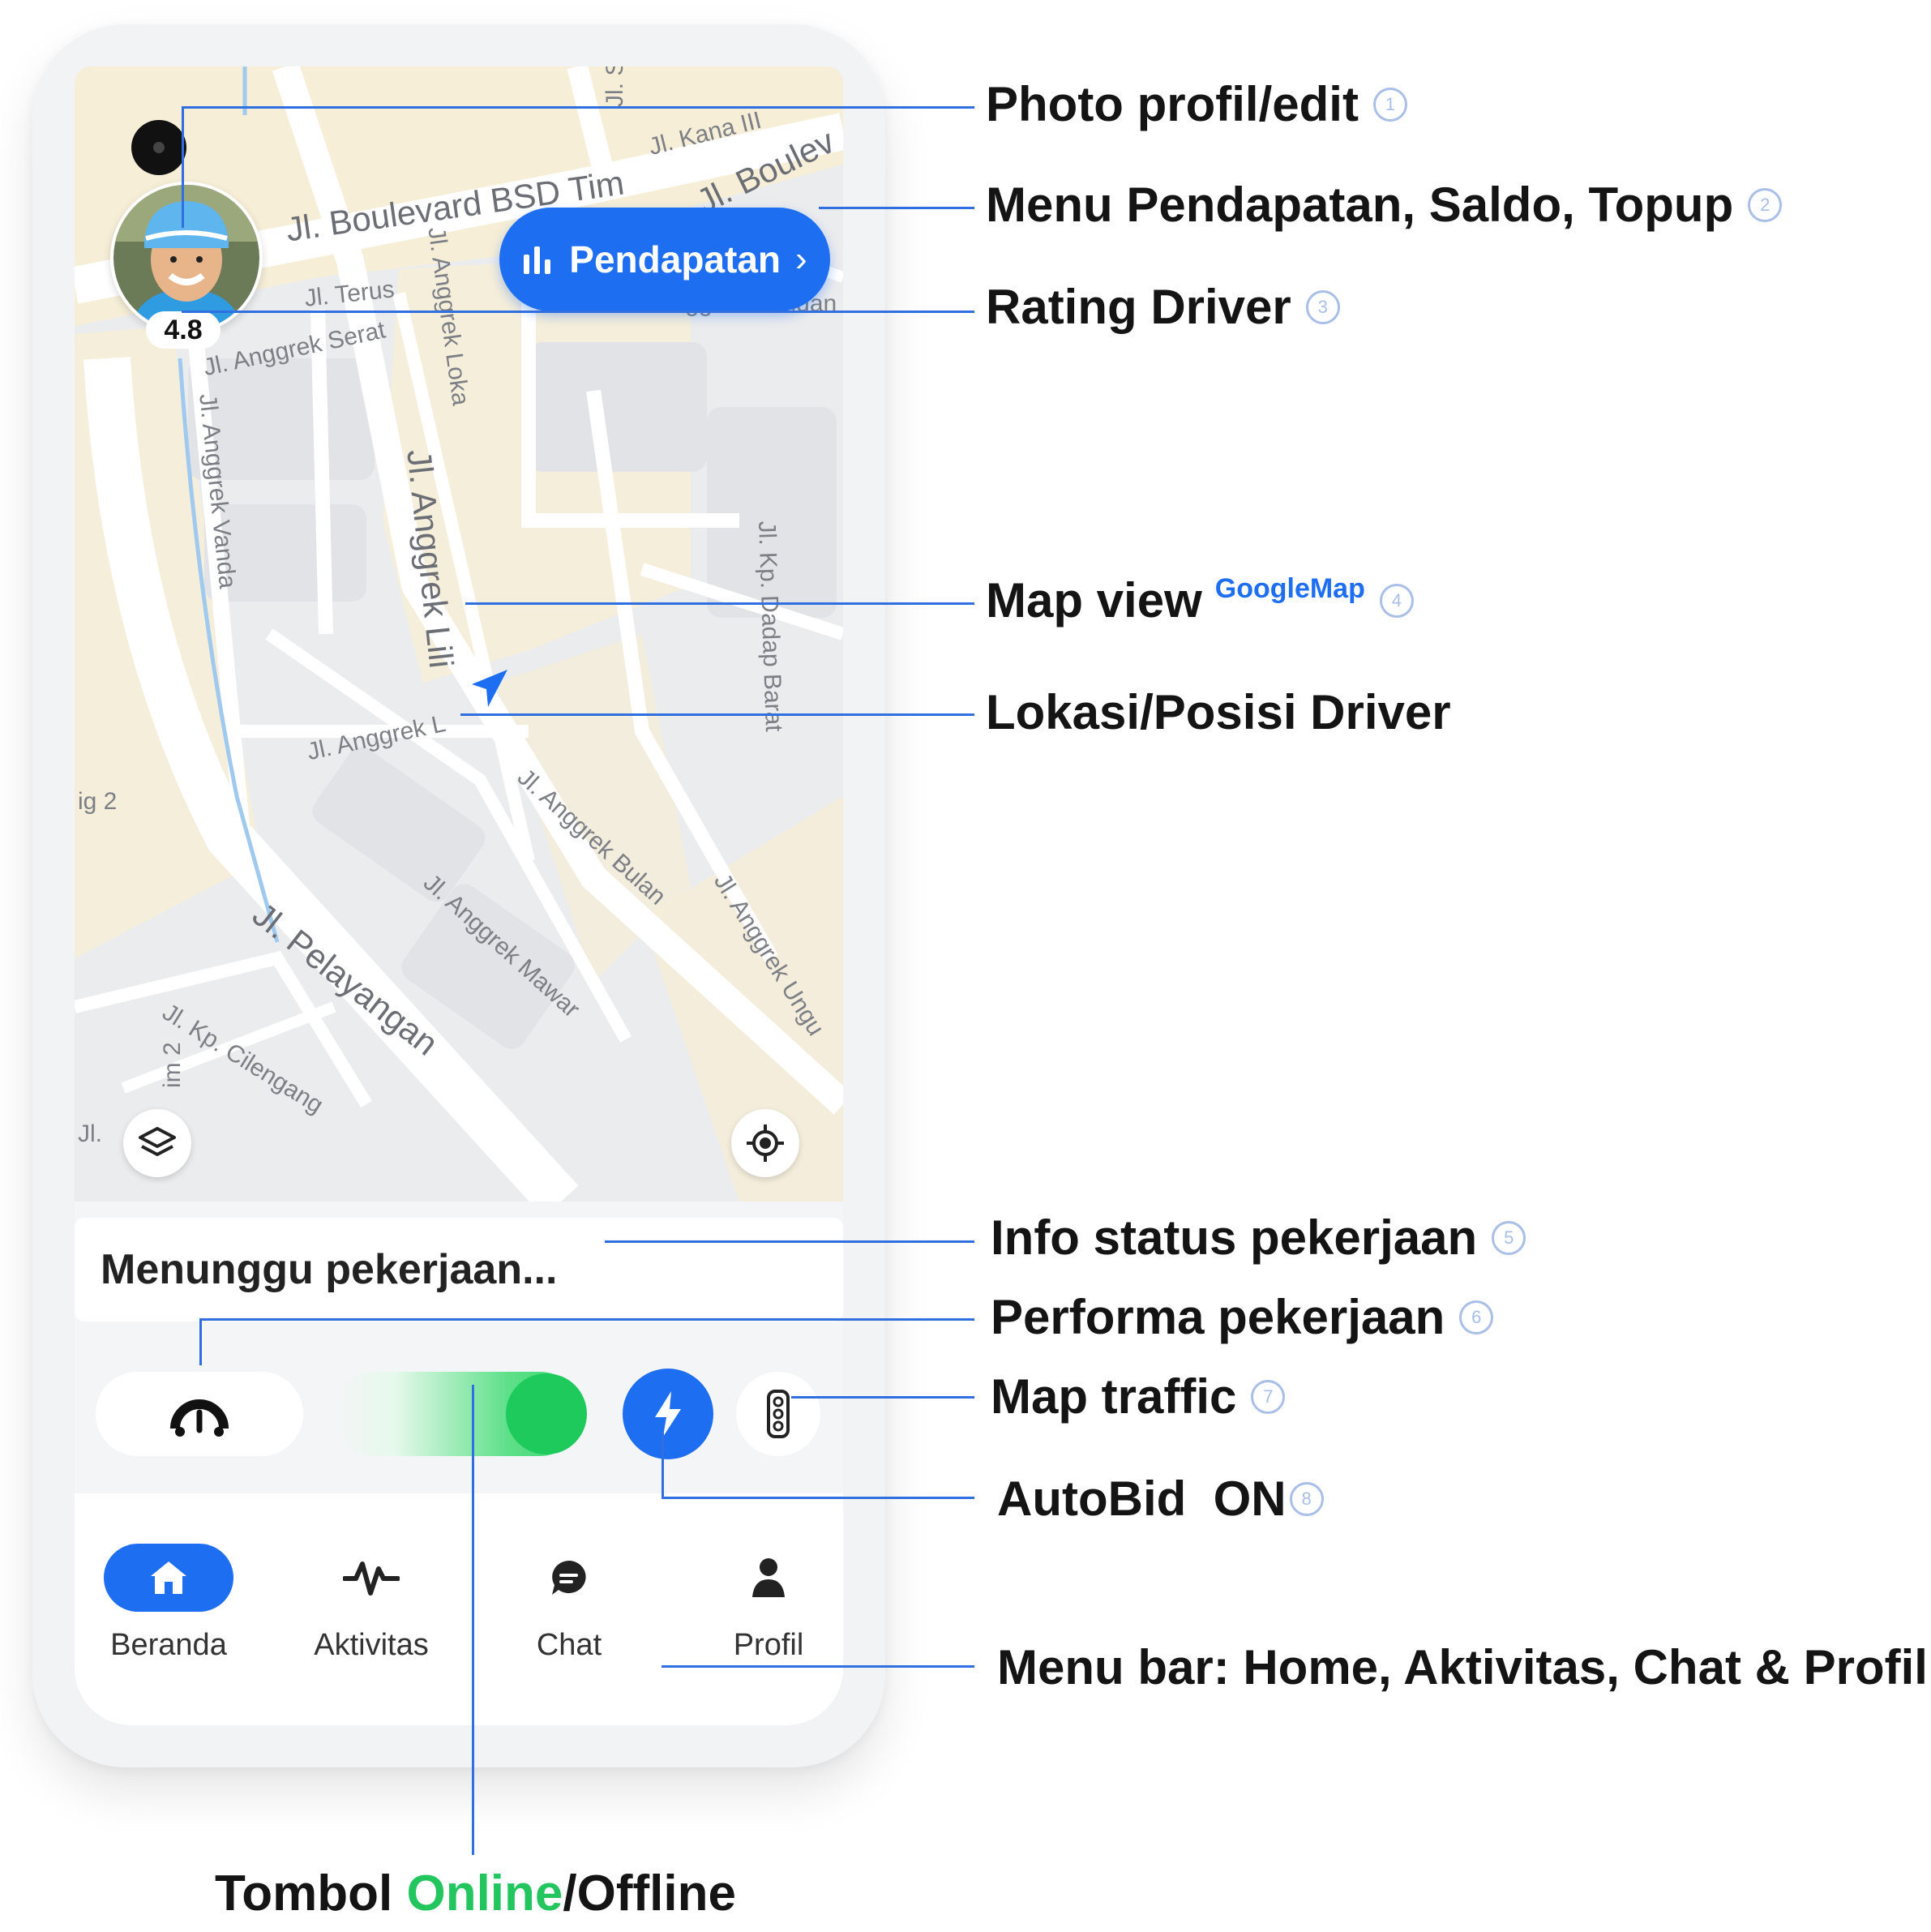 The width and height of the screenshot is (1931, 1932). What do you see at coordinates (818, 1498) in the screenshot?
I see `annotation-line-autobid` at bounding box center [818, 1498].